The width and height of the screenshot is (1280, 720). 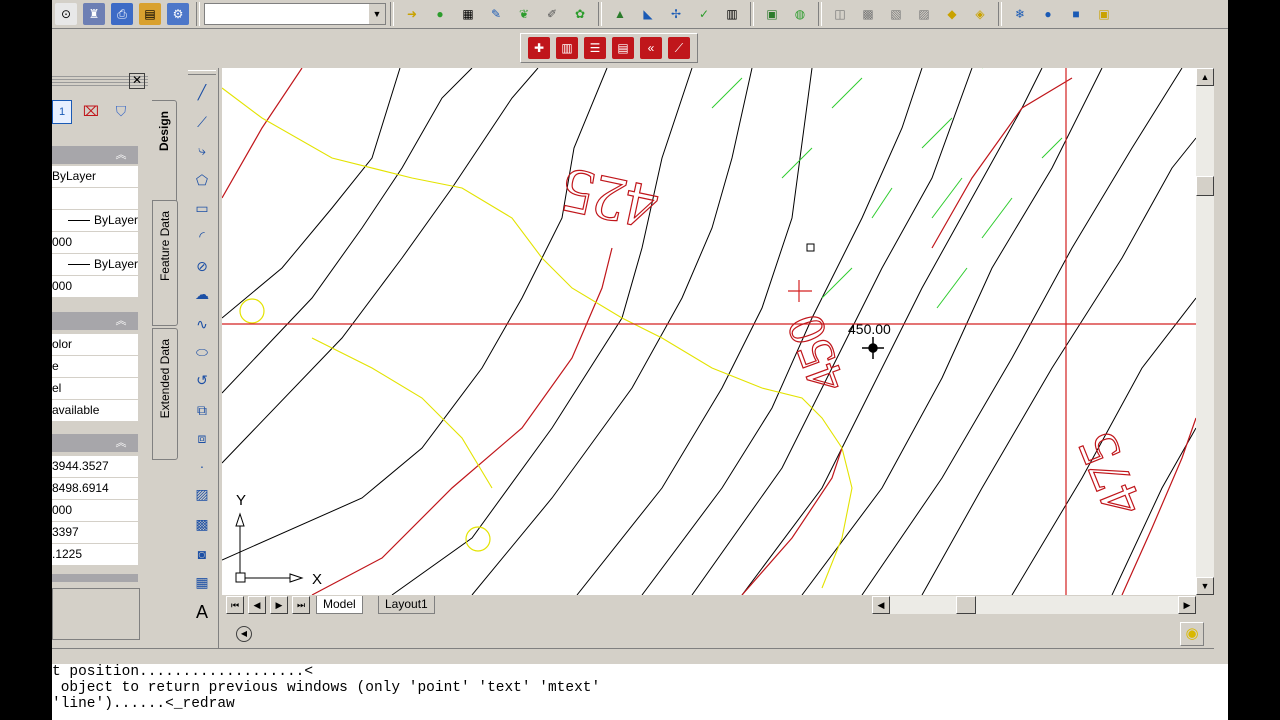 What do you see at coordinates (496, 14) in the screenshot?
I see `brush-icon: ✎` at bounding box center [496, 14].